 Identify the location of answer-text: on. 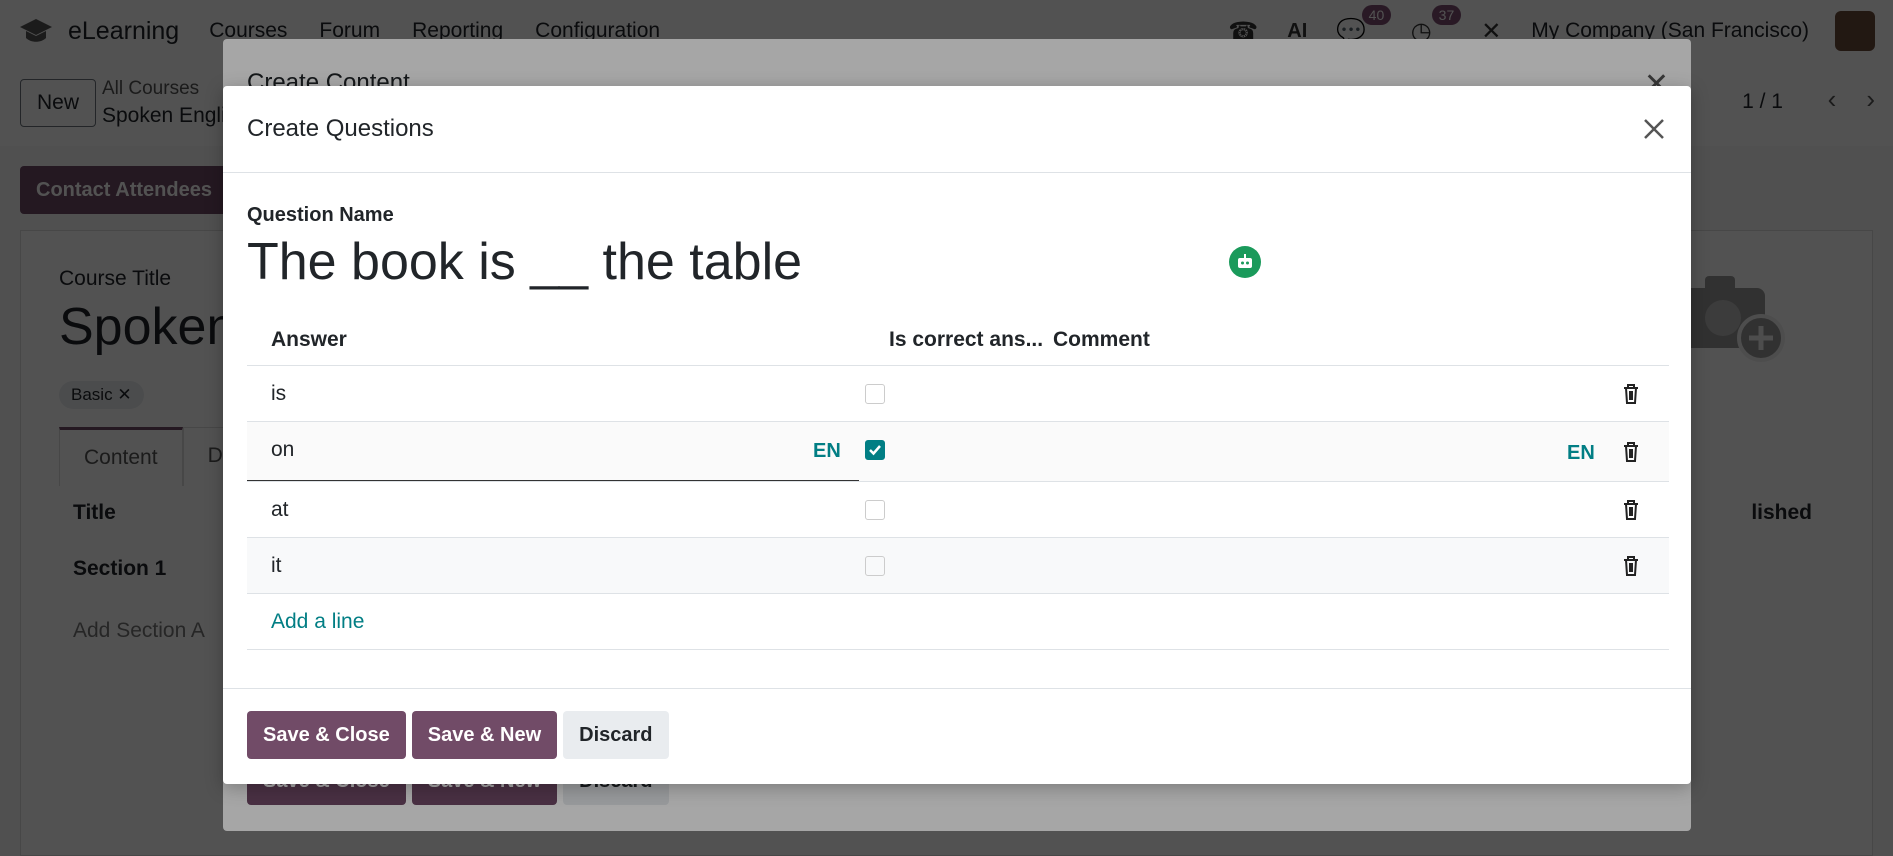
(282, 450).